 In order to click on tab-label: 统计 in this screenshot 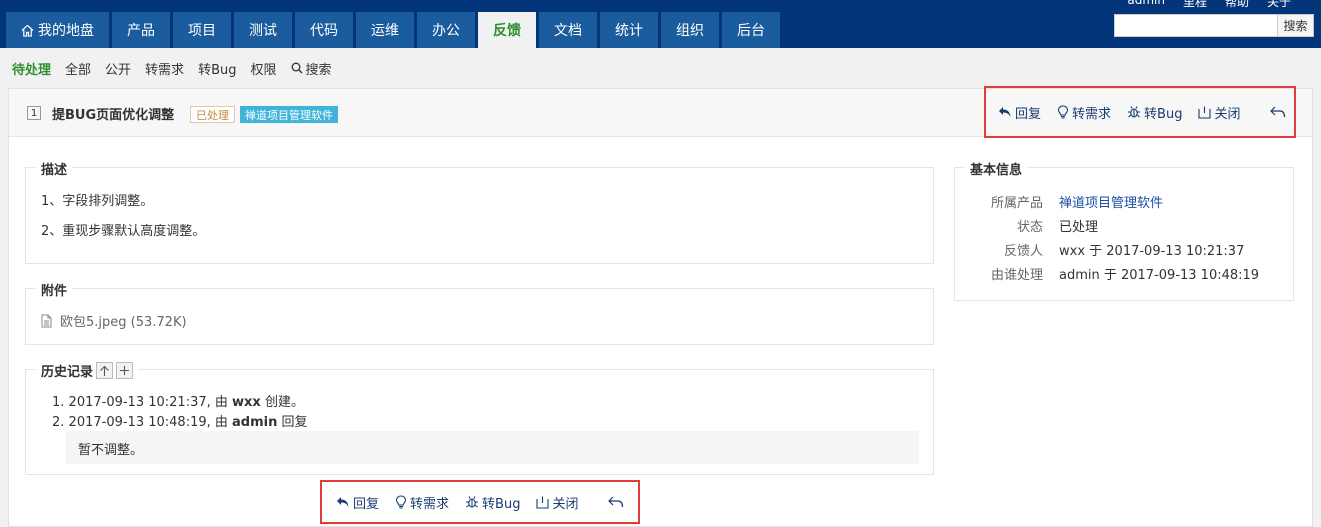, I will do `click(629, 31)`.